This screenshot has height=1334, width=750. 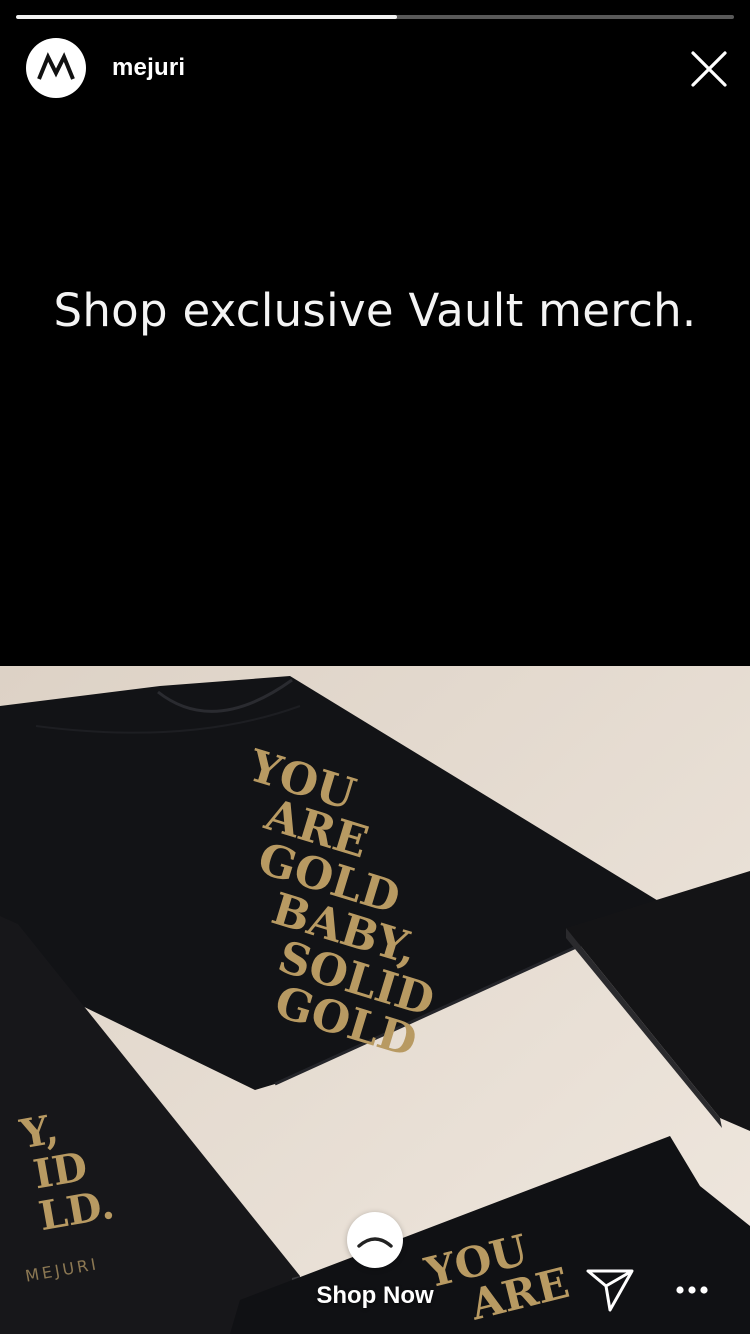 I want to click on shop-now-button: Shop Now, so click(x=375, y=1267).